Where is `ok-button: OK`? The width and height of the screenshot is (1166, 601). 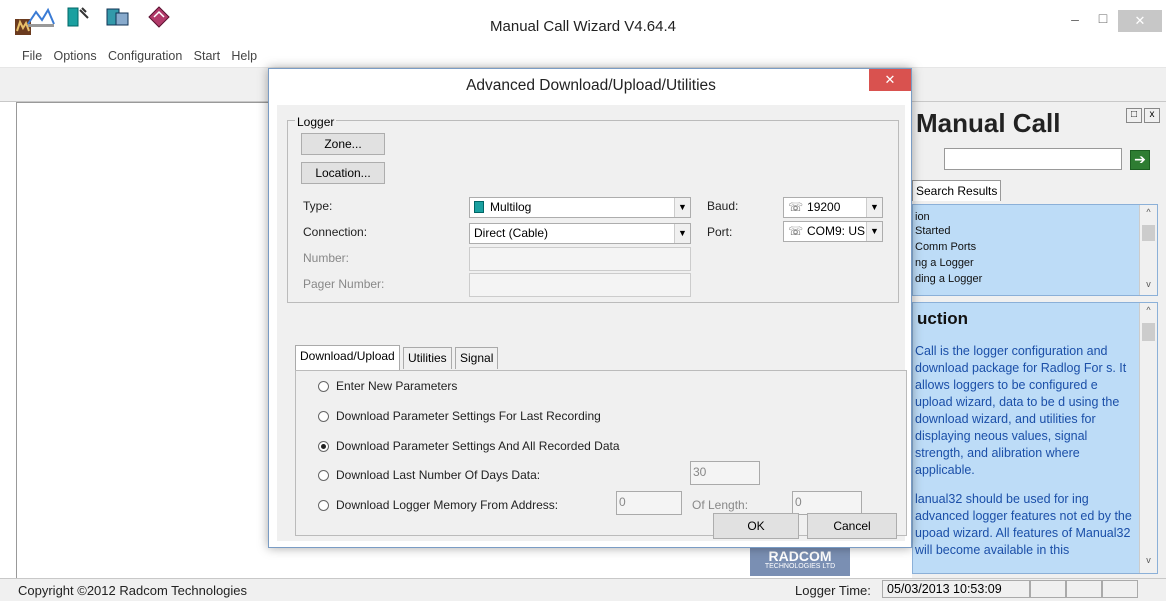
ok-button: OK is located at coordinates (756, 526).